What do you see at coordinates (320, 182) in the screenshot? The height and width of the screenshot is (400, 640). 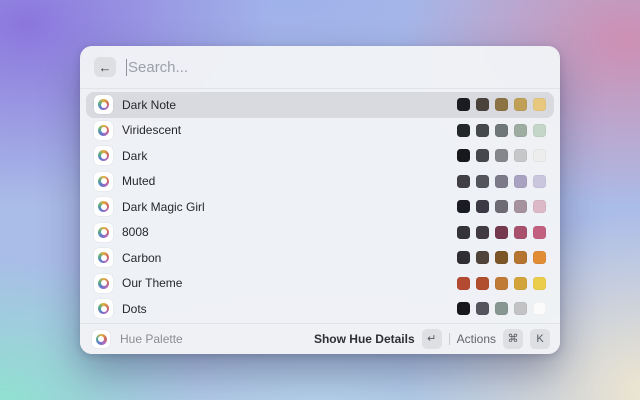 I see `palette-row: Muted` at bounding box center [320, 182].